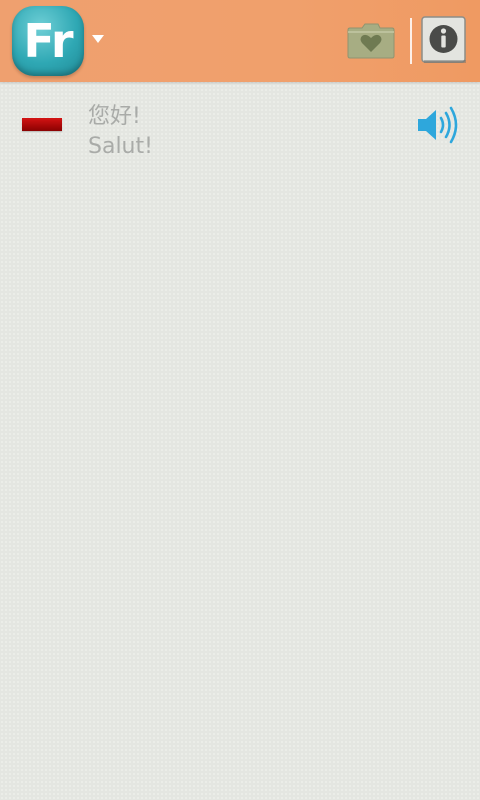  Describe the element at coordinates (240, 41) in the screenshot. I see `top-bar: Fr` at that location.